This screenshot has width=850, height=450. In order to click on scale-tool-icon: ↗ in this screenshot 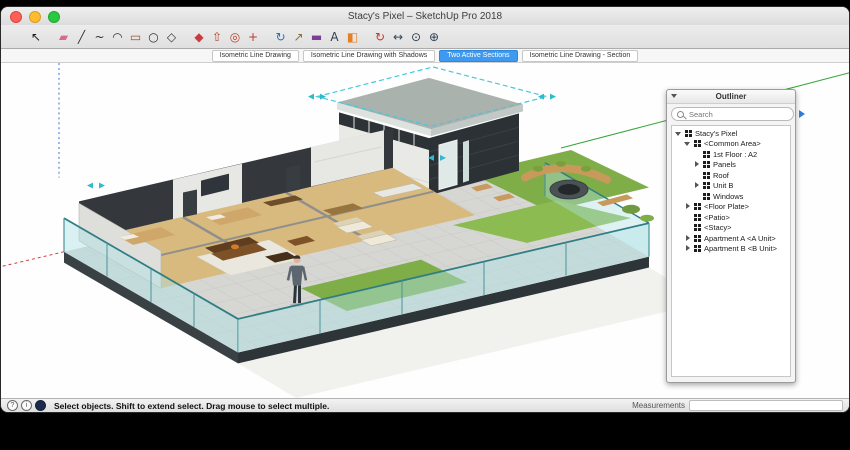, I will do `click(298, 36)`.